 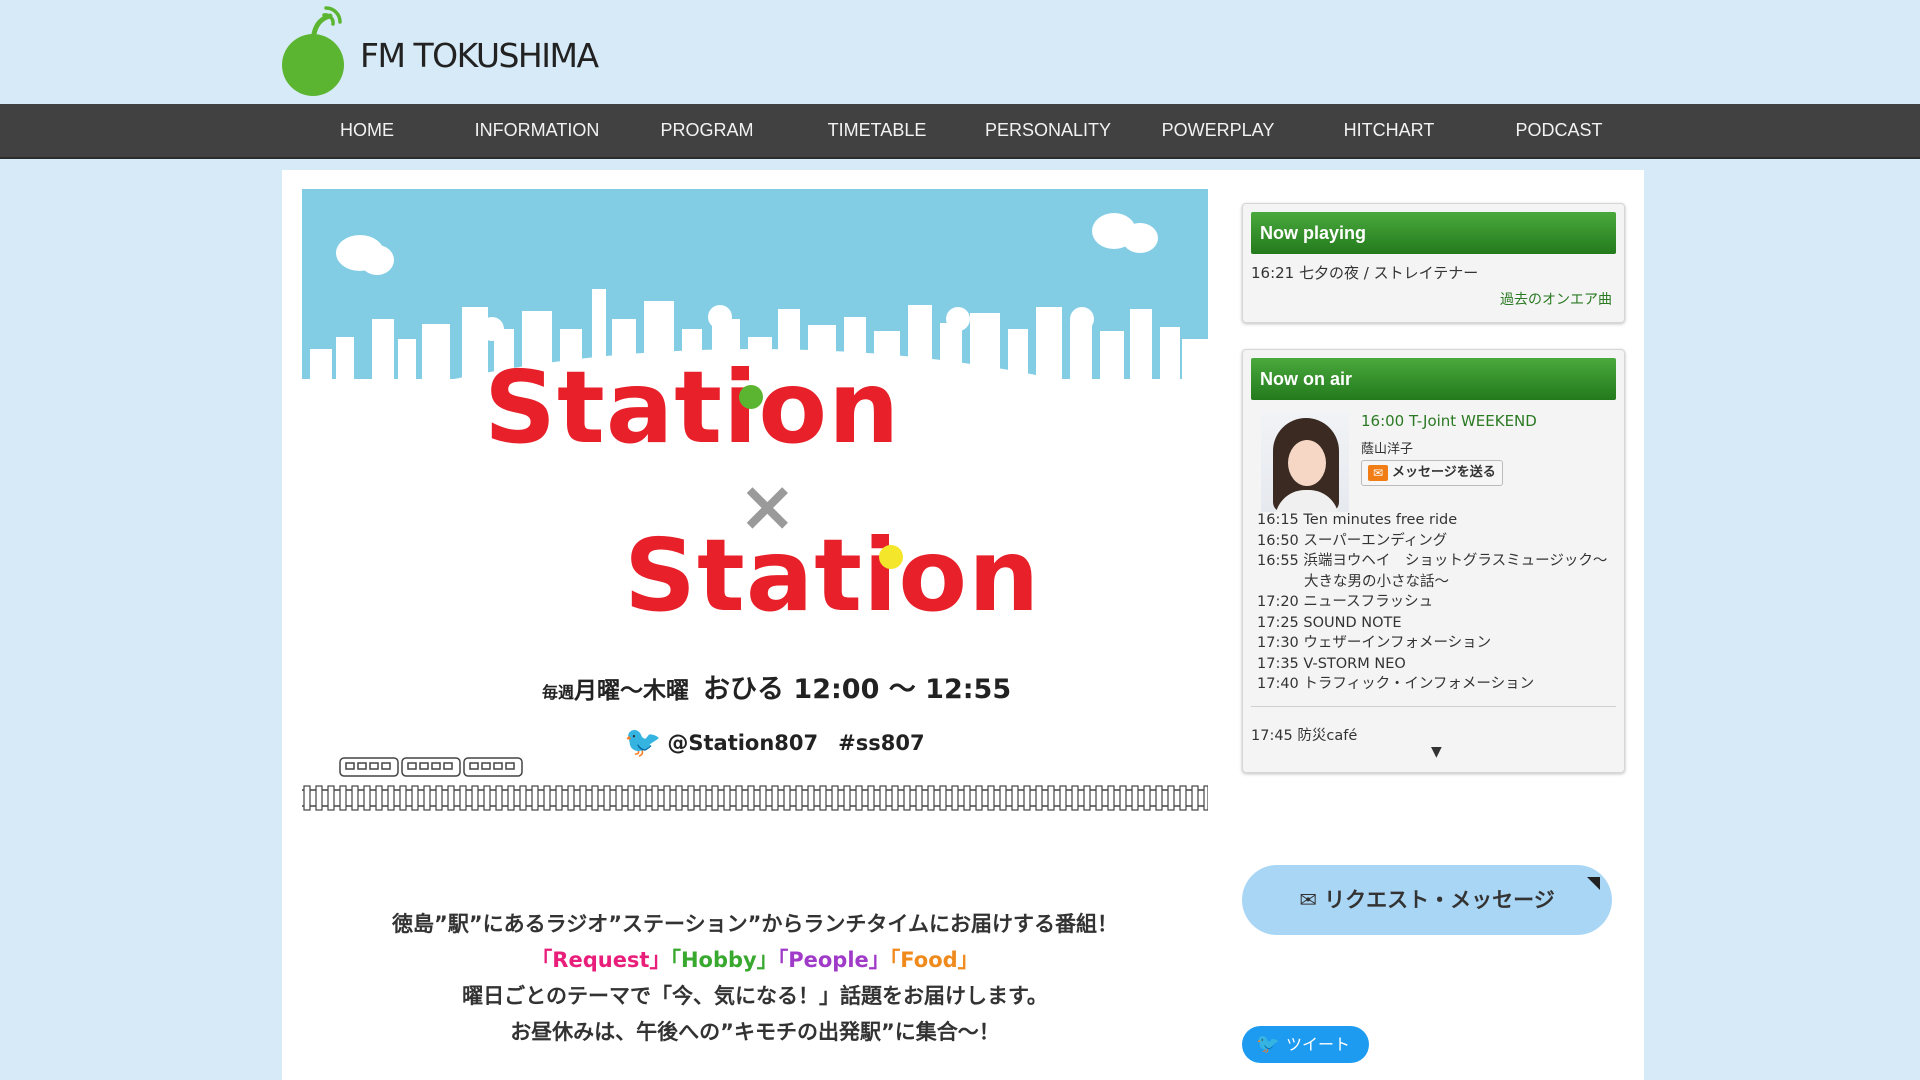 What do you see at coordinates (881, 742) in the screenshot?
I see `hashtag: #ss807` at bounding box center [881, 742].